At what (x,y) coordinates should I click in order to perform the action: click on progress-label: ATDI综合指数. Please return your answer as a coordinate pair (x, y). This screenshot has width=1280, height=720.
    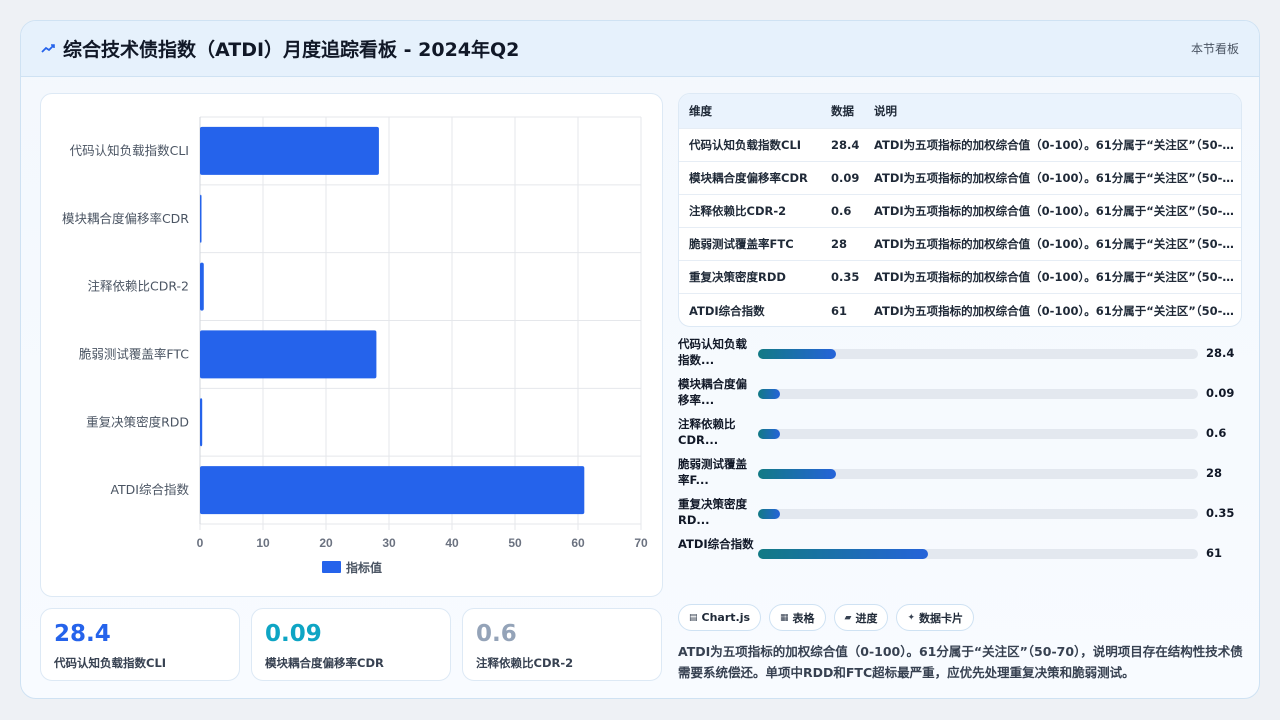
    Looking at the image, I should click on (716, 544).